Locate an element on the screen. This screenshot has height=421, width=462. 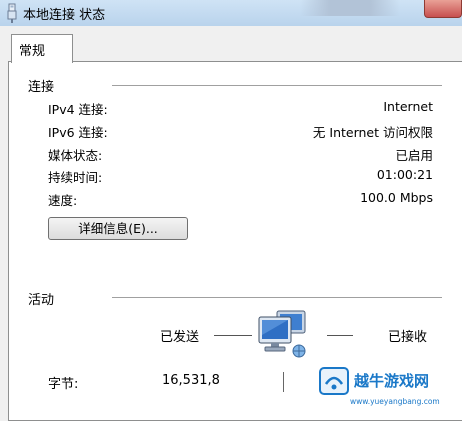
title-bar-blur is located at coordinates (350, 8).